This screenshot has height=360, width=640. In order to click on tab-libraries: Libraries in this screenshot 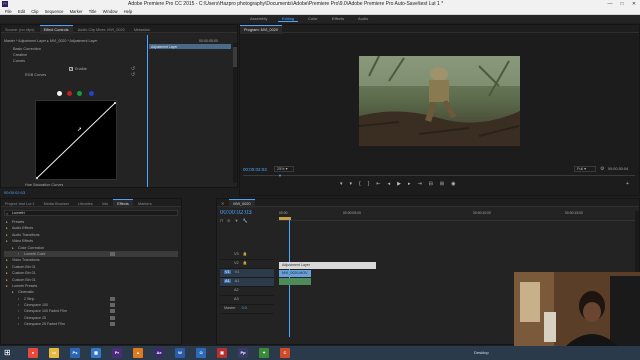, I will do `click(85, 204)`.